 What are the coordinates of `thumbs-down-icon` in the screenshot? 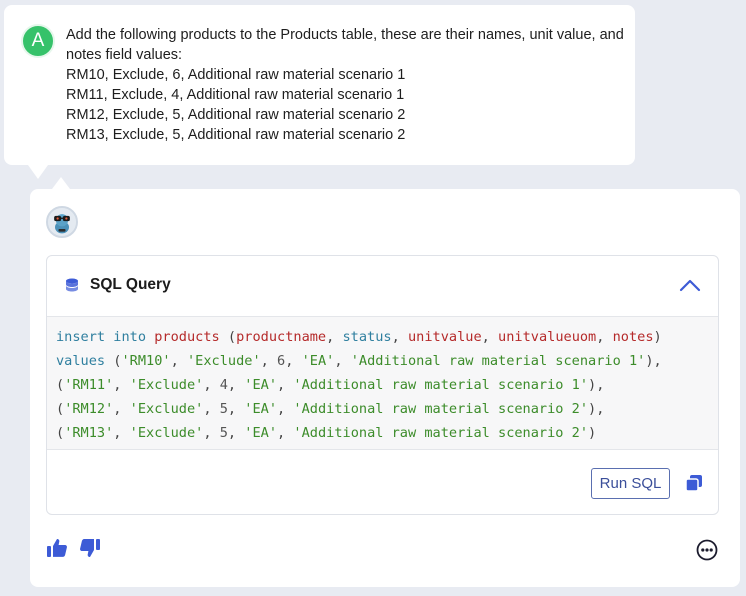 It's located at (90, 548).